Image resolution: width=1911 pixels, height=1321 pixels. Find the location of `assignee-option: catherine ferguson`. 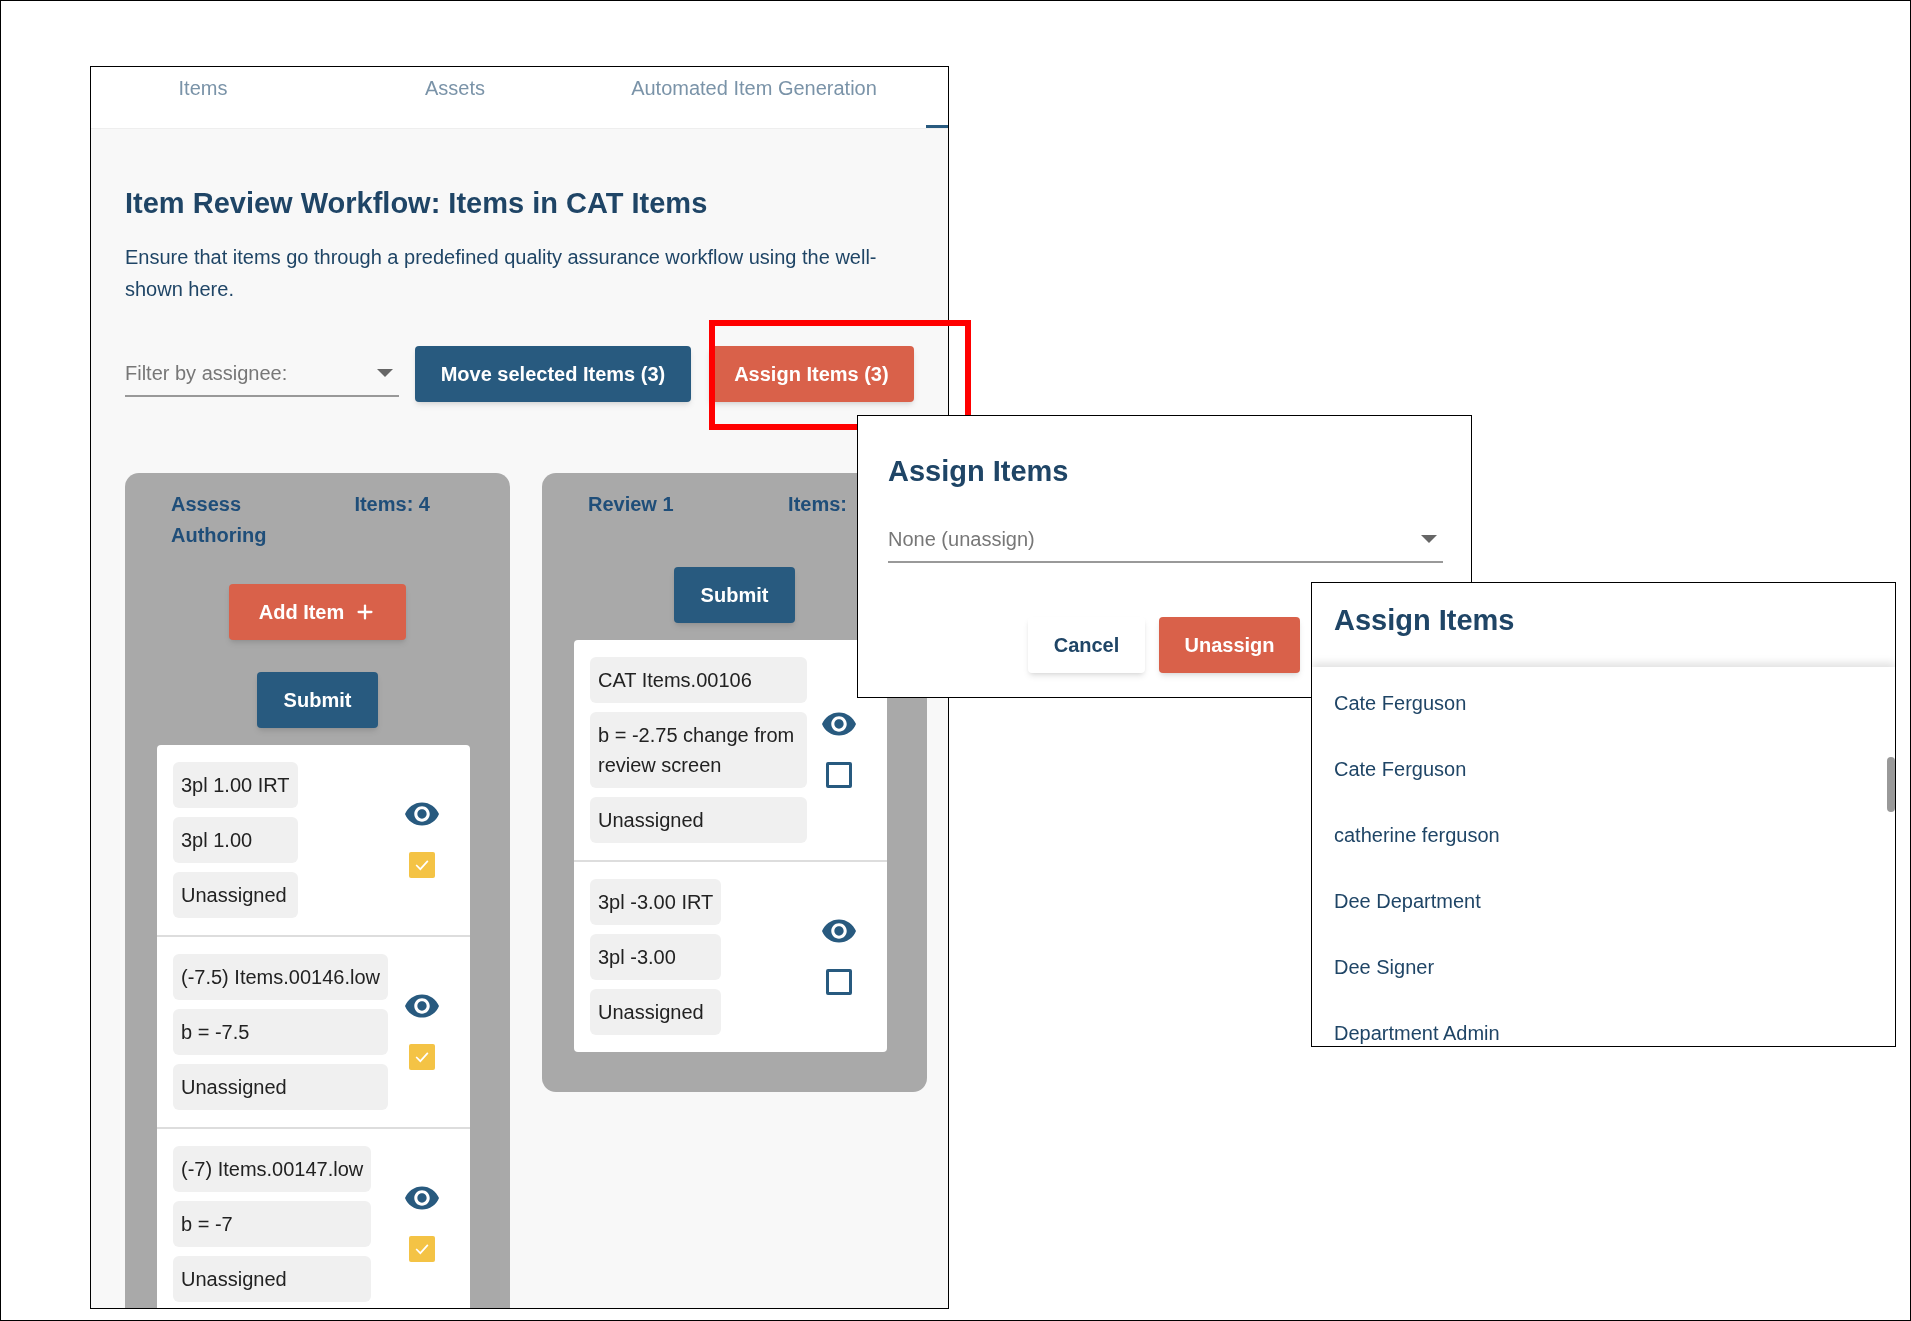

assignee-option: catherine ferguson is located at coordinates (1417, 853).